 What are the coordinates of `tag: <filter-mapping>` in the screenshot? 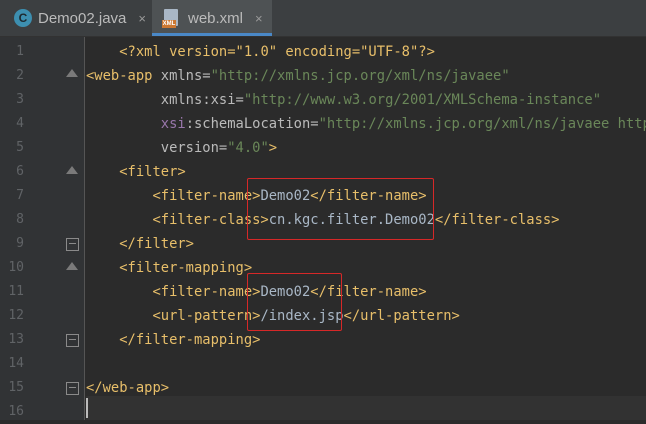 It's located at (186, 268).